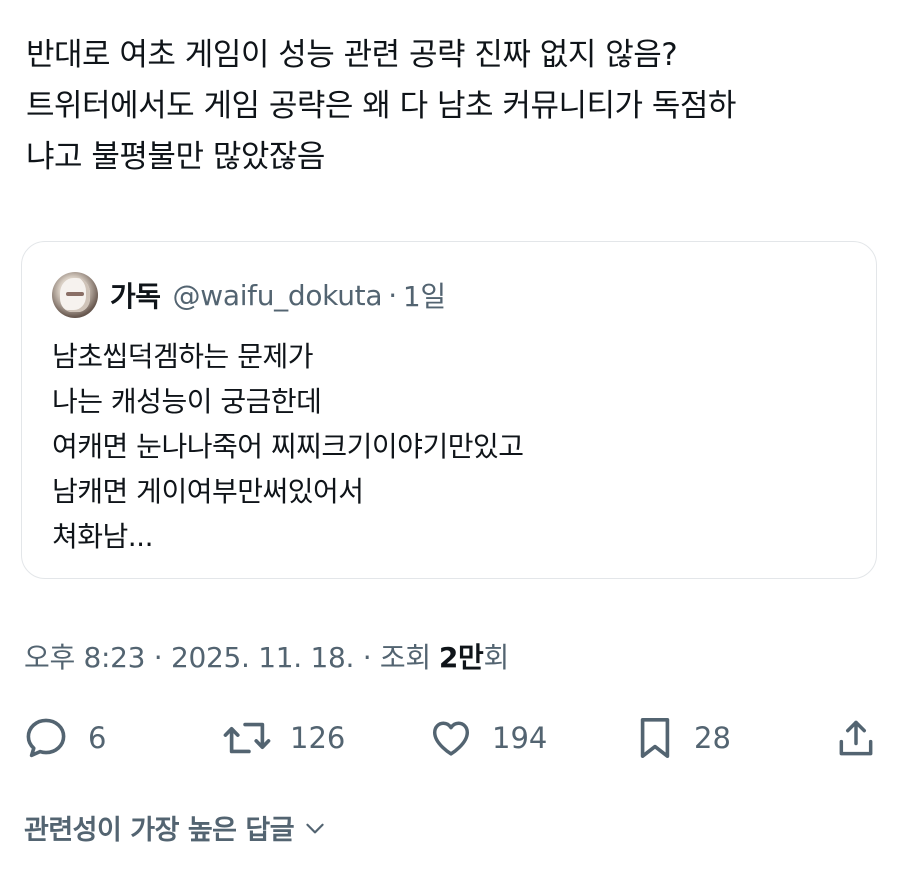 The width and height of the screenshot is (900, 890). I want to click on retweet-button: 126, so click(283, 738).